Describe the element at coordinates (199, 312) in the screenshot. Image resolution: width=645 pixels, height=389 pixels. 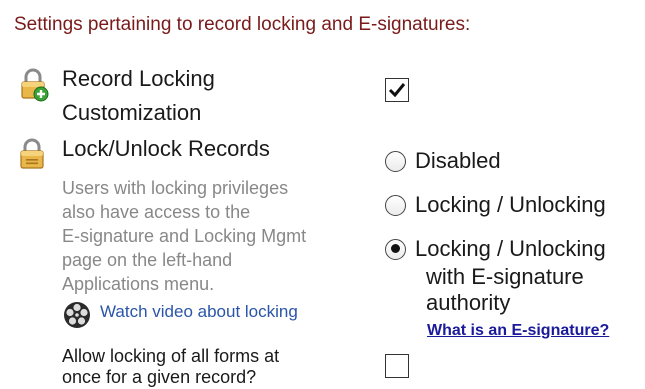
I see `watch-video-link: Watch video about locking` at that location.